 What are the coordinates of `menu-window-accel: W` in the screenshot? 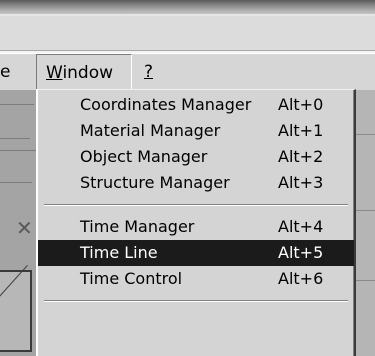 It's located at (54, 73).